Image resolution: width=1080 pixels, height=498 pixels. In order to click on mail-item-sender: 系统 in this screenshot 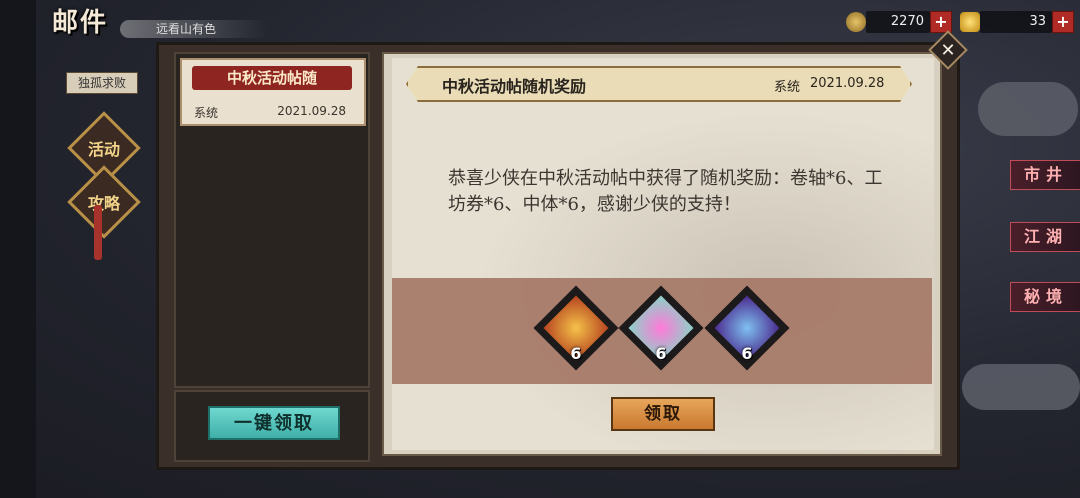, I will do `click(206, 113)`.